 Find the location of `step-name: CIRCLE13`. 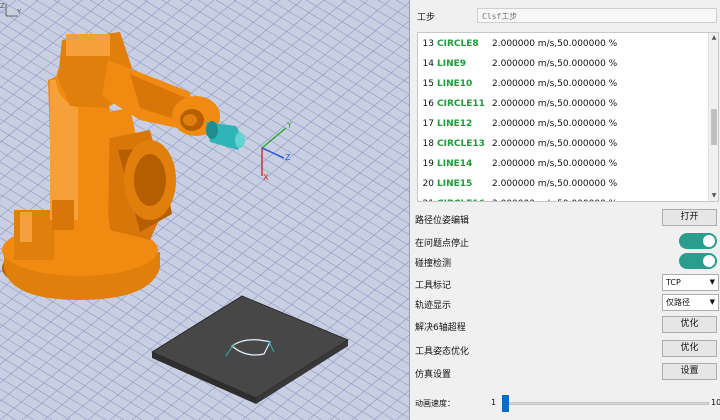

step-name: CIRCLE13 is located at coordinates (461, 144).